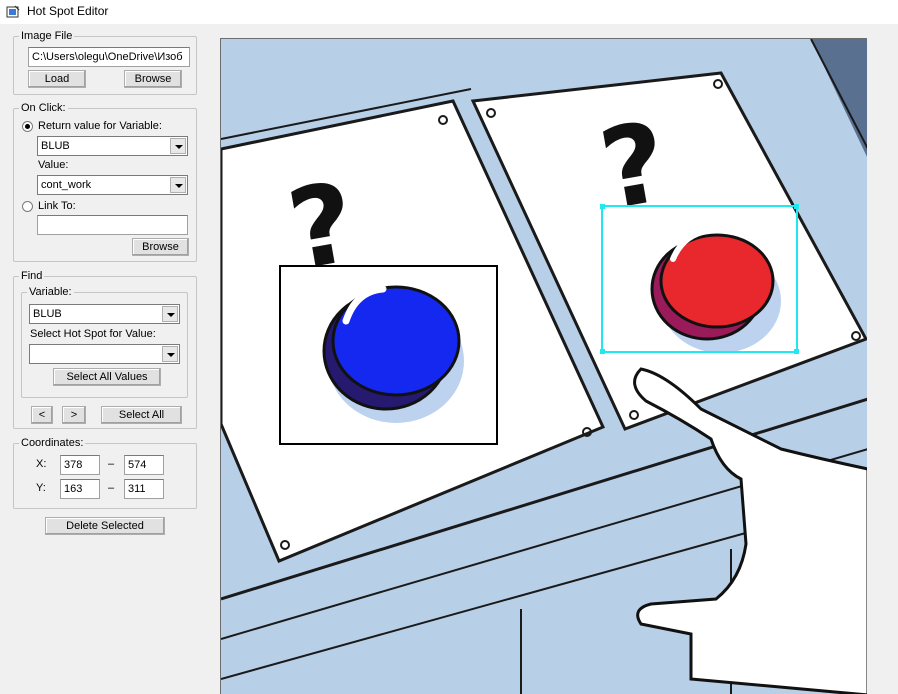 This screenshot has height=694, width=898. I want to click on app-icon, so click(13, 11).